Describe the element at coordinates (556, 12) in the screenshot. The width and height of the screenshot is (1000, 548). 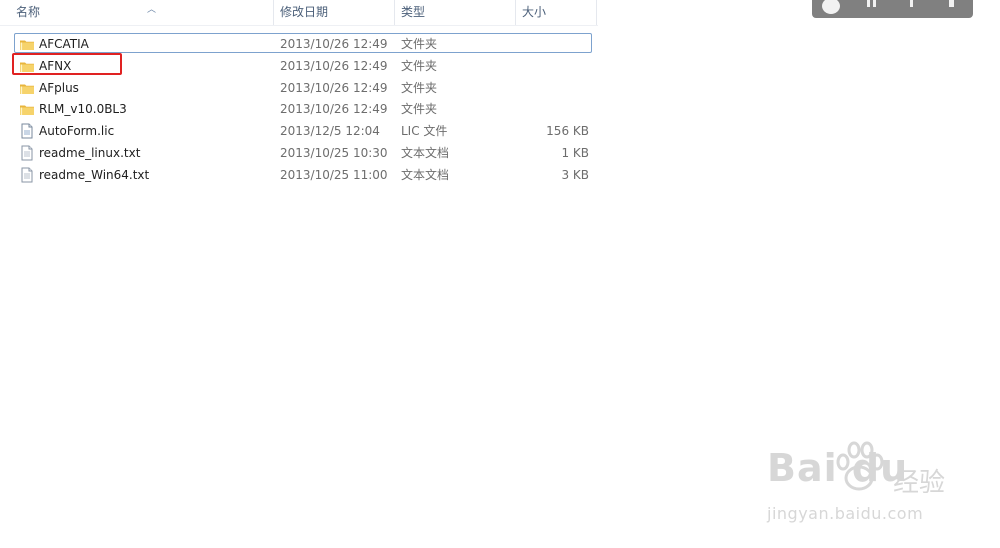
I see `column-header-size: 大小` at that location.